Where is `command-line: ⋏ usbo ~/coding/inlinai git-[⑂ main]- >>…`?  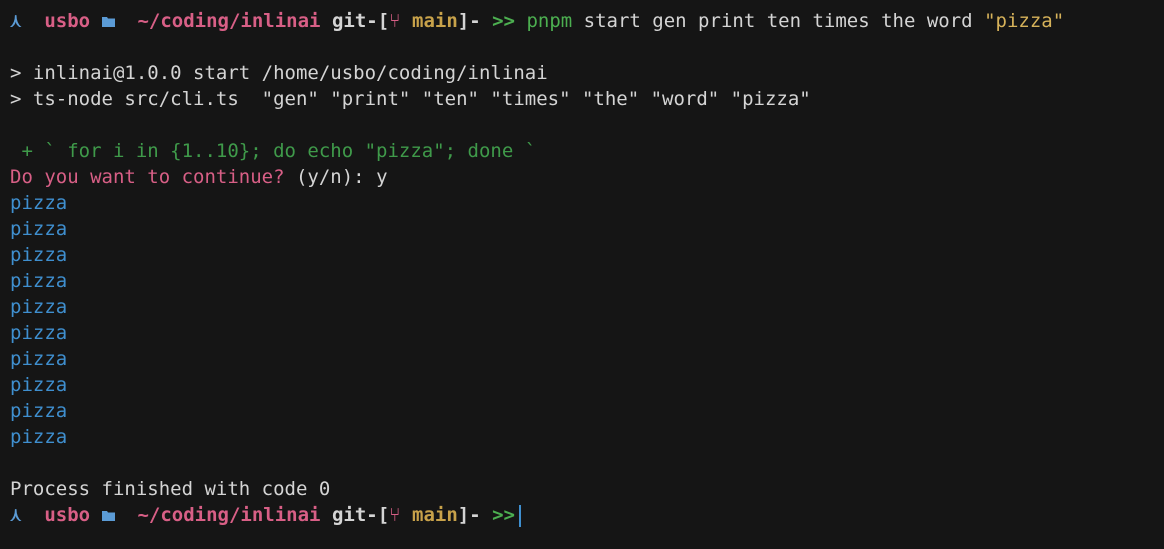 command-line: ⋏ usbo ~/coding/inlinai git-[⑂ main]- >>… is located at coordinates (582, 21).